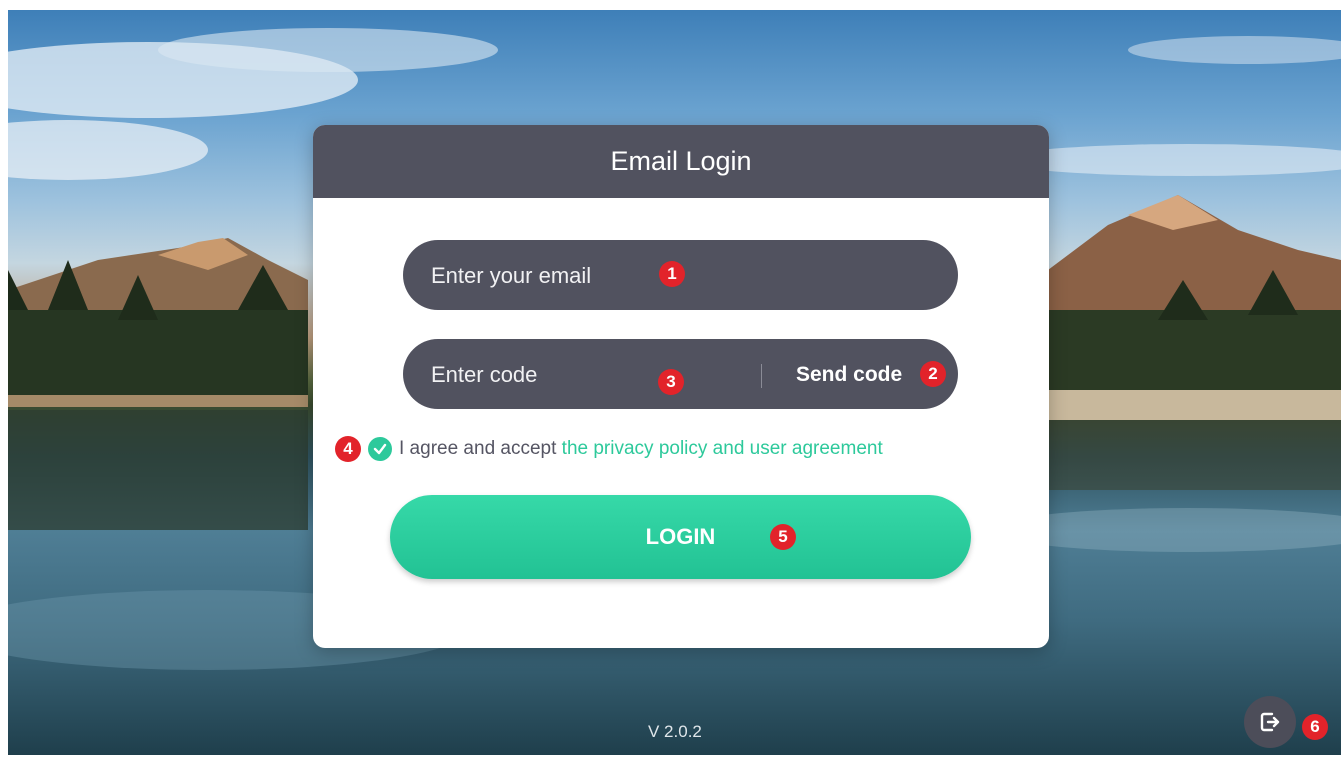  I want to click on code-input: Enter code 3 Send code 2, so click(680, 374).